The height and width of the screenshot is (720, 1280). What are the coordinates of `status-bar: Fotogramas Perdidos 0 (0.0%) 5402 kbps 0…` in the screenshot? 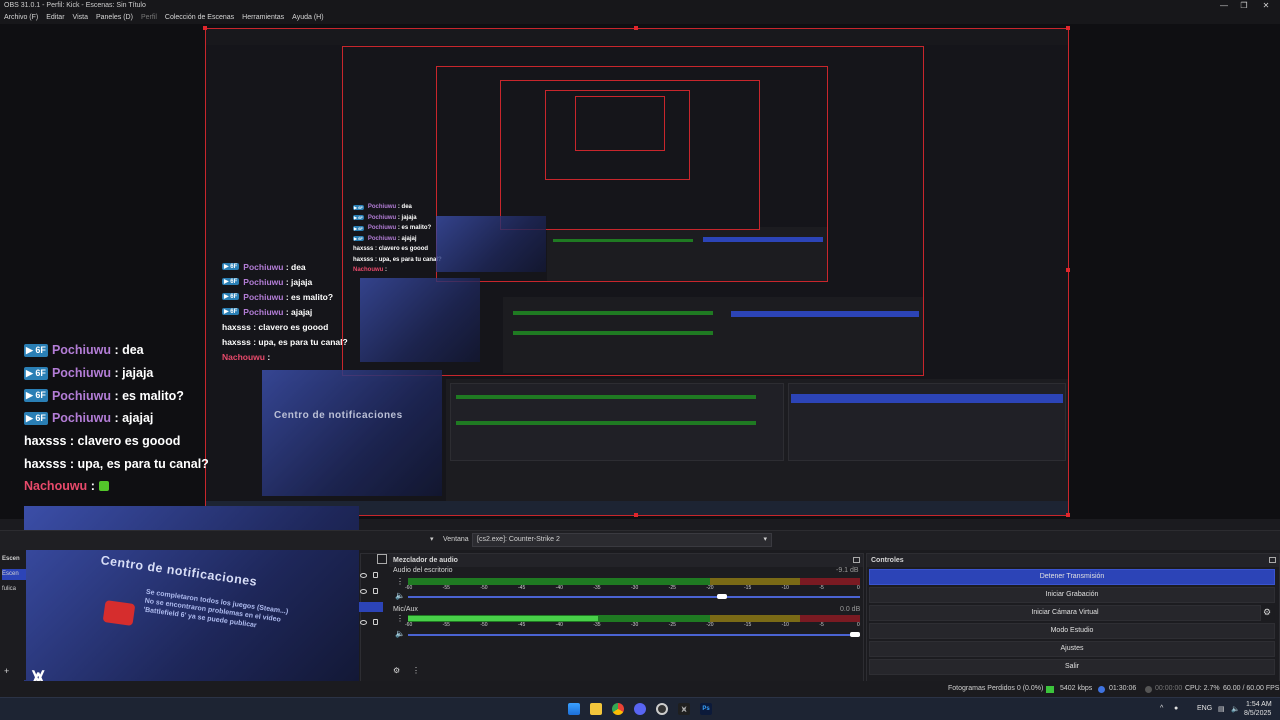 It's located at (640, 689).